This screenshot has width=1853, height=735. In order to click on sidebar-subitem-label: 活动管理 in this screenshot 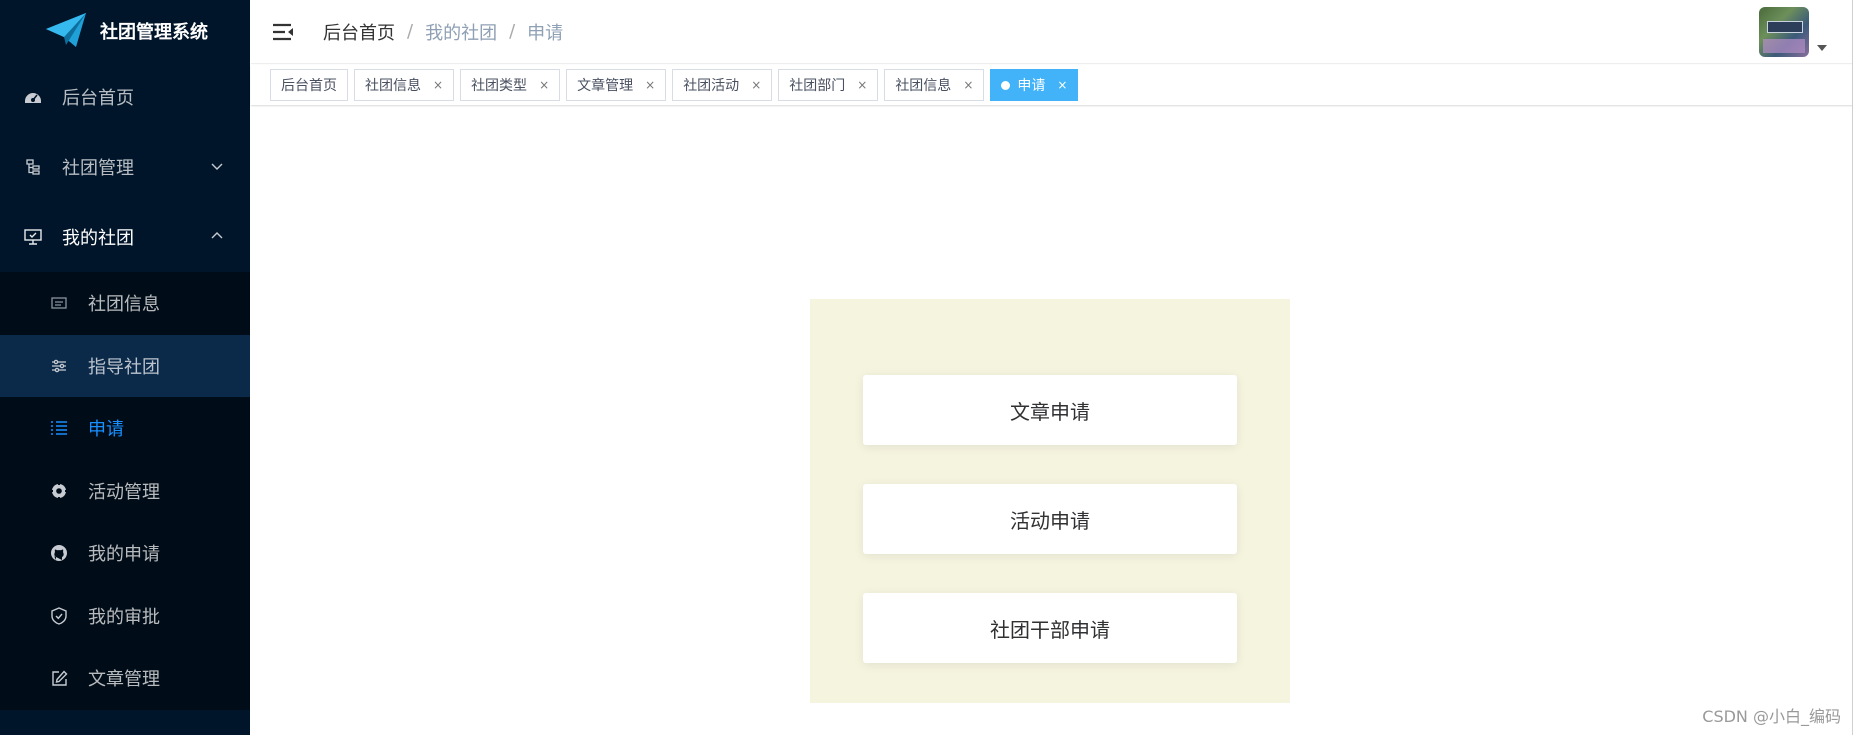, I will do `click(124, 492)`.